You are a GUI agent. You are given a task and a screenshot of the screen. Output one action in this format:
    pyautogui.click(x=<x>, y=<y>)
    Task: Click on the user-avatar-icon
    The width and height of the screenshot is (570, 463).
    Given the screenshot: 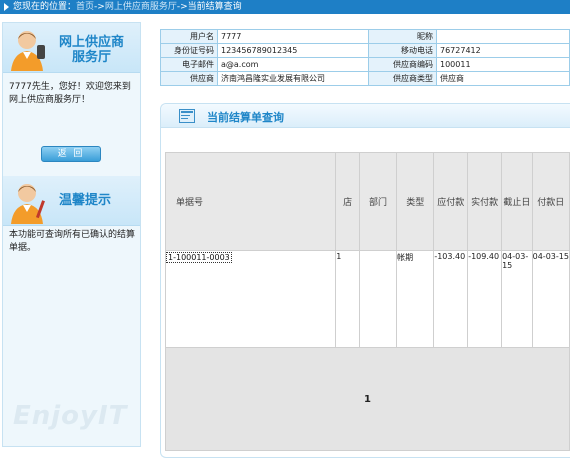 What is the action you would take?
    pyautogui.click(x=28, y=51)
    